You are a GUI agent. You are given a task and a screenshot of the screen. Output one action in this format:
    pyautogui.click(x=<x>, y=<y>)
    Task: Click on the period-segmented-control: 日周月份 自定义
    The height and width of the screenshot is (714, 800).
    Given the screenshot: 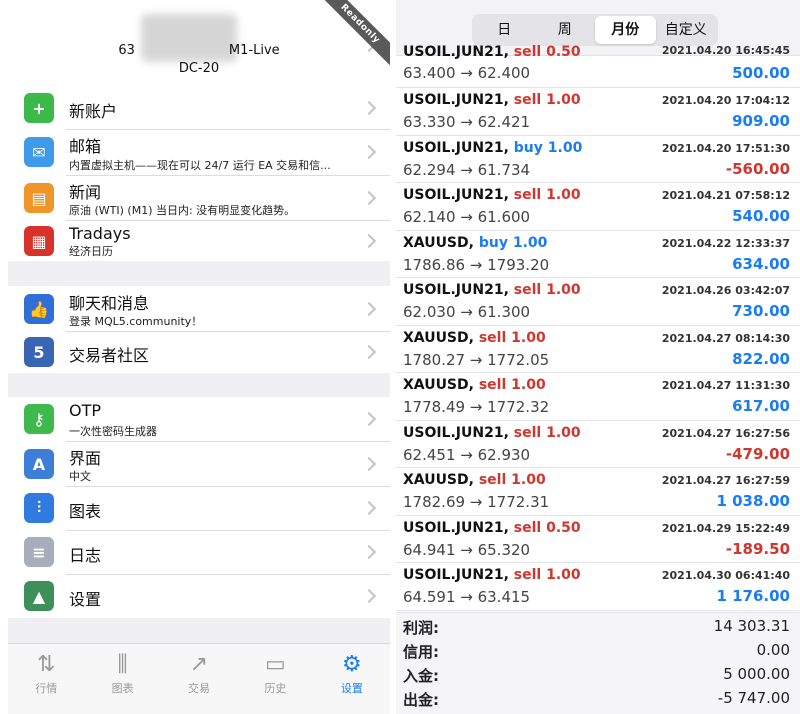 What is the action you would take?
    pyautogui.click(x=595, y=30)
    